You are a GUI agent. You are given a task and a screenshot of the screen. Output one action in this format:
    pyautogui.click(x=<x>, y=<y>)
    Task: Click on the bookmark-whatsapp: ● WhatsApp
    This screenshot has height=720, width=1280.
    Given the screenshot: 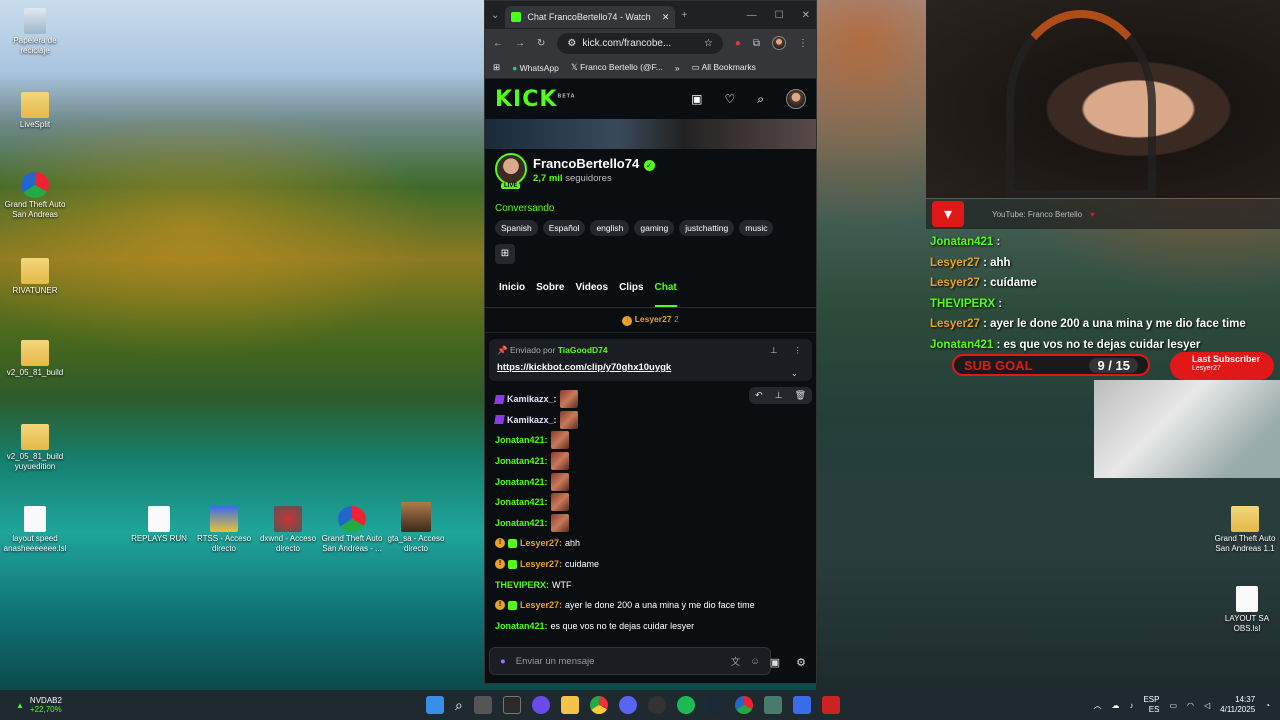 What is the action you would take?
    pyautogui.click(x=535, y=68)
    